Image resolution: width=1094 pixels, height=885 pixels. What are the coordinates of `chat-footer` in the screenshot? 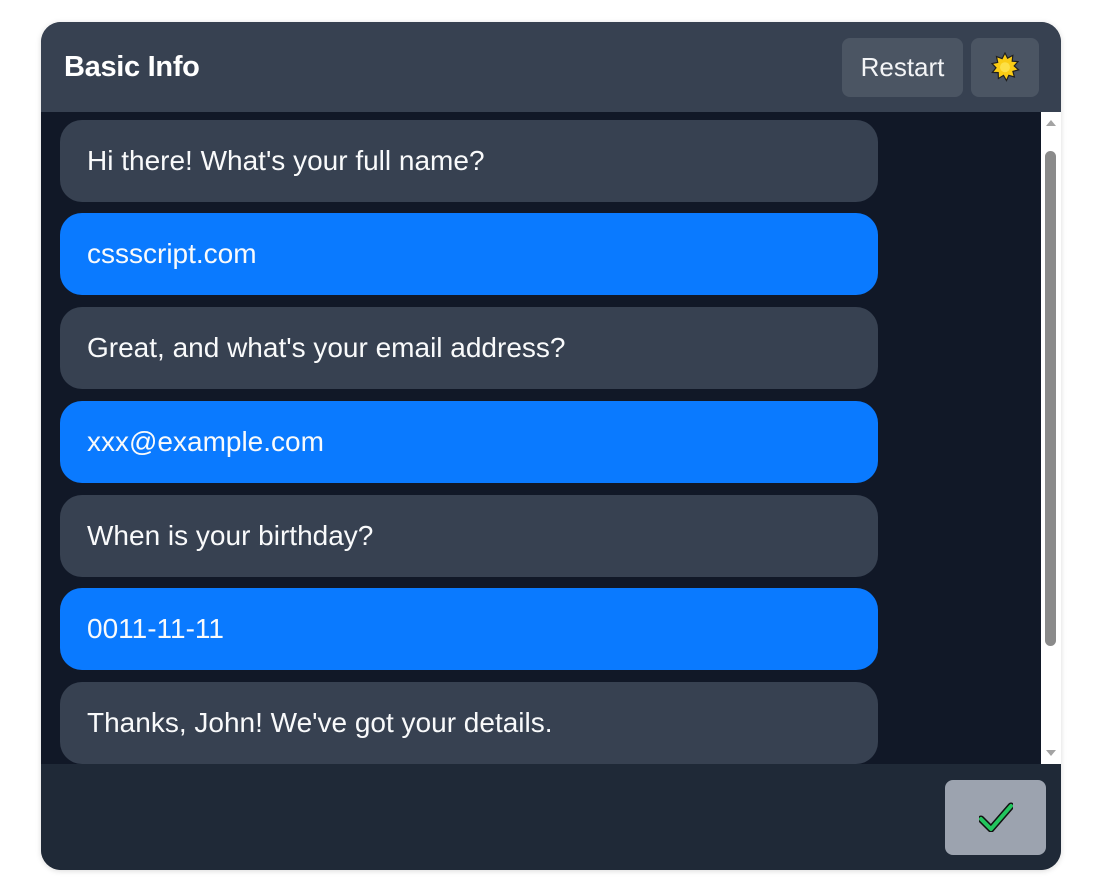 It's located at (551, 817).